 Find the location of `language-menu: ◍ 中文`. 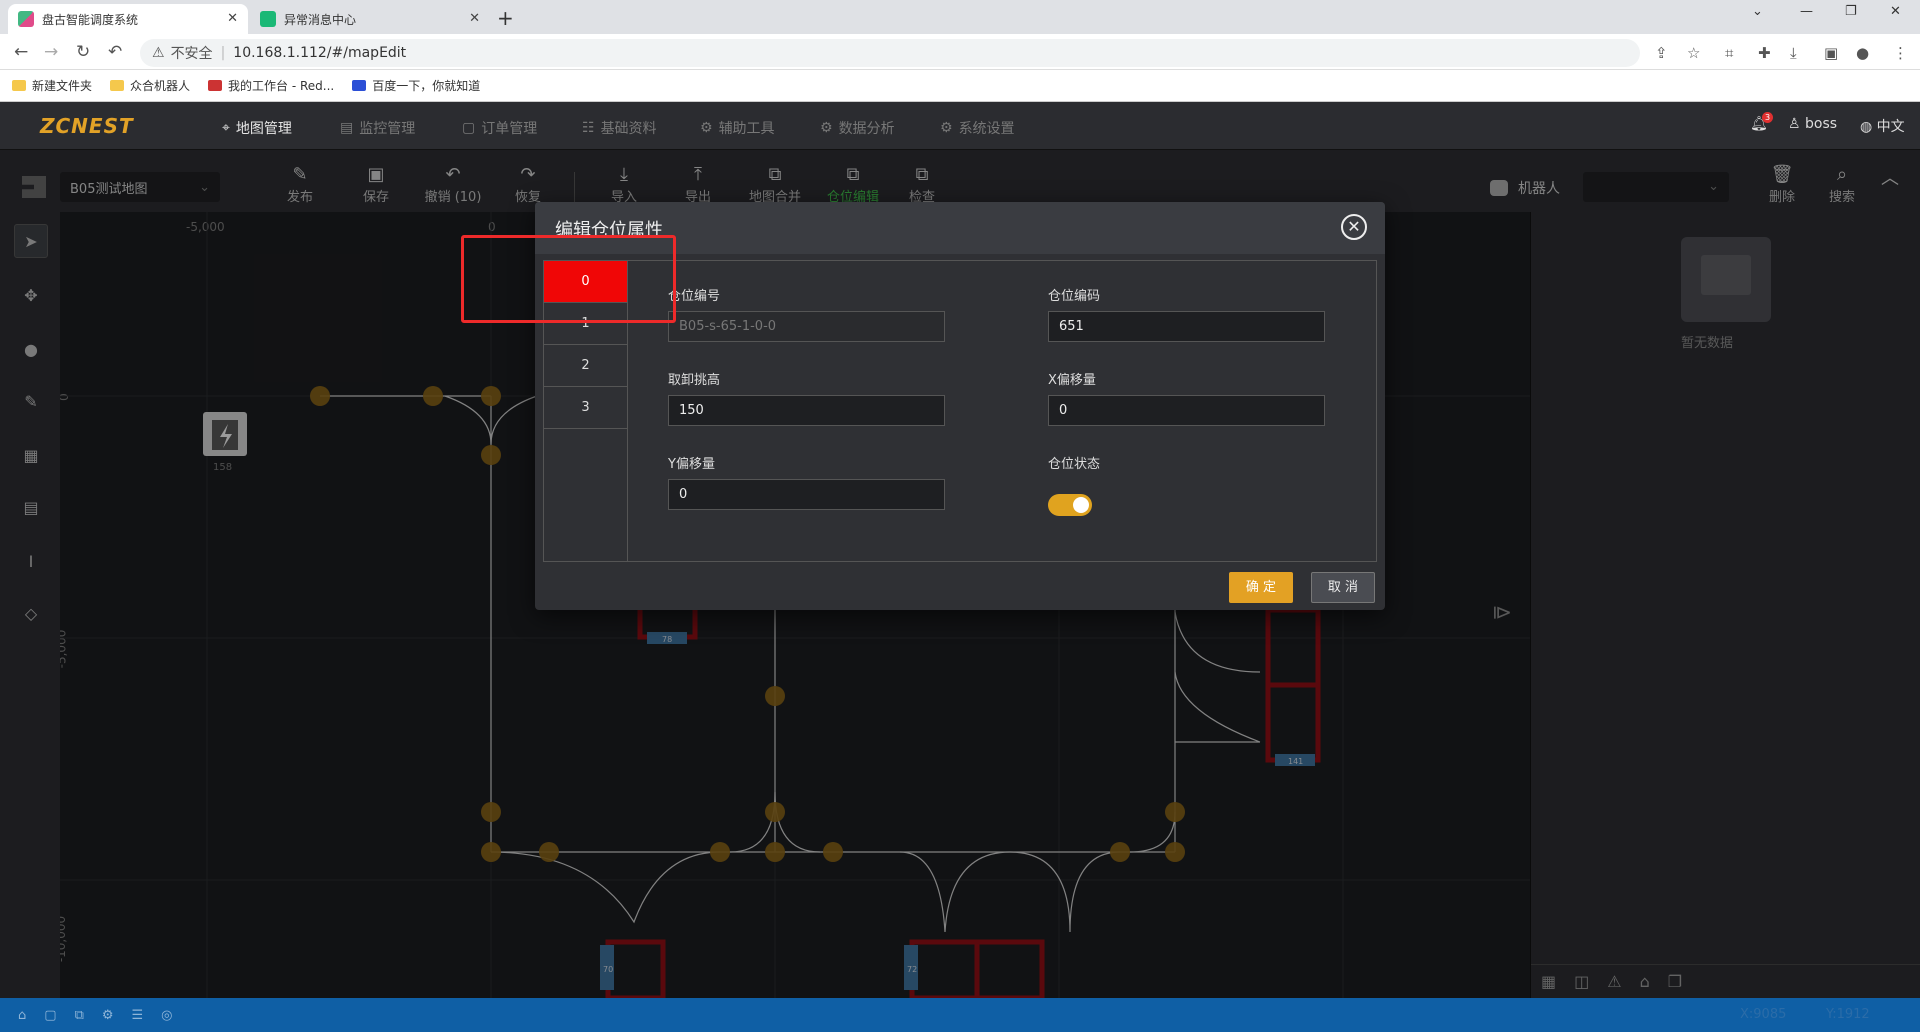

language-menu: ◍ 中文 is located at coordinates (1882, 126).